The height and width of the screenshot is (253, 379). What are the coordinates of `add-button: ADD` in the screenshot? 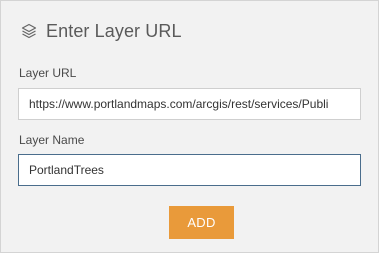 It's located at (201, 222).